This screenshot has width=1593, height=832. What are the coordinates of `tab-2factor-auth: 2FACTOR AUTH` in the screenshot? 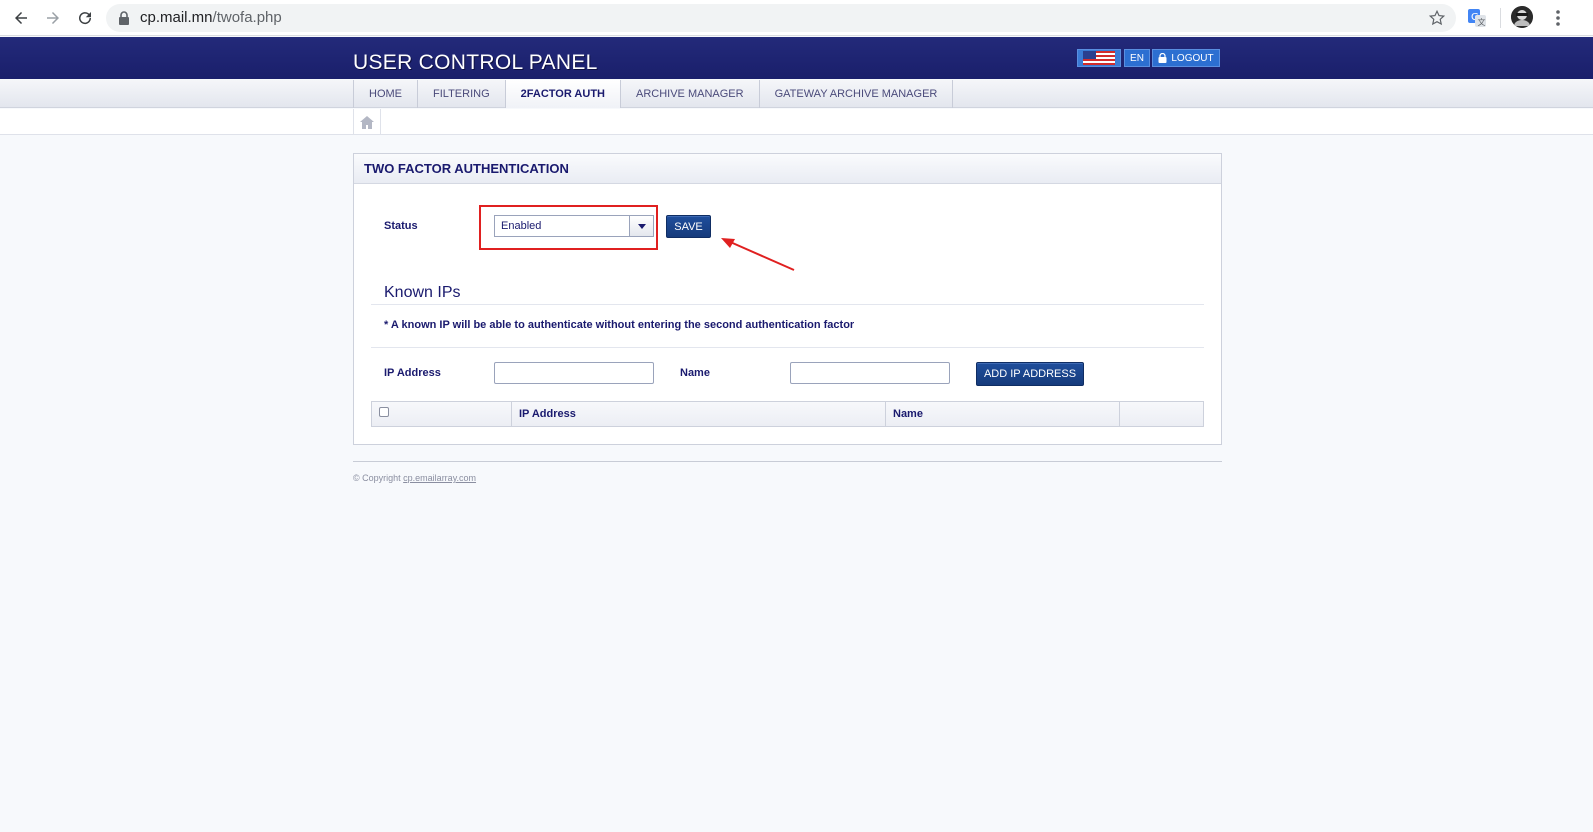 It's located at (563, 94).